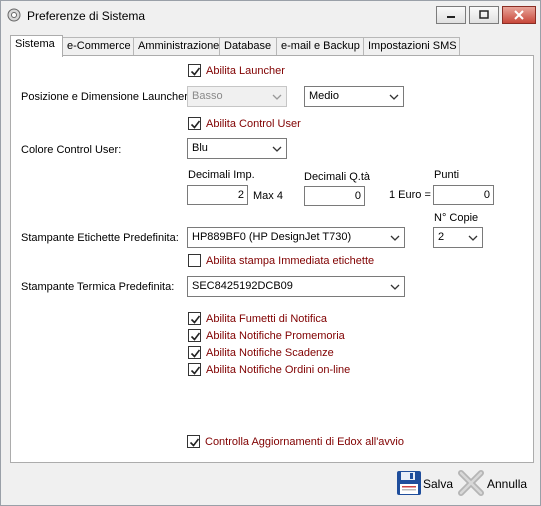  Describe the element at coordinates (486, 195) in the screenshot. I see `punti-value: 0` at that location.